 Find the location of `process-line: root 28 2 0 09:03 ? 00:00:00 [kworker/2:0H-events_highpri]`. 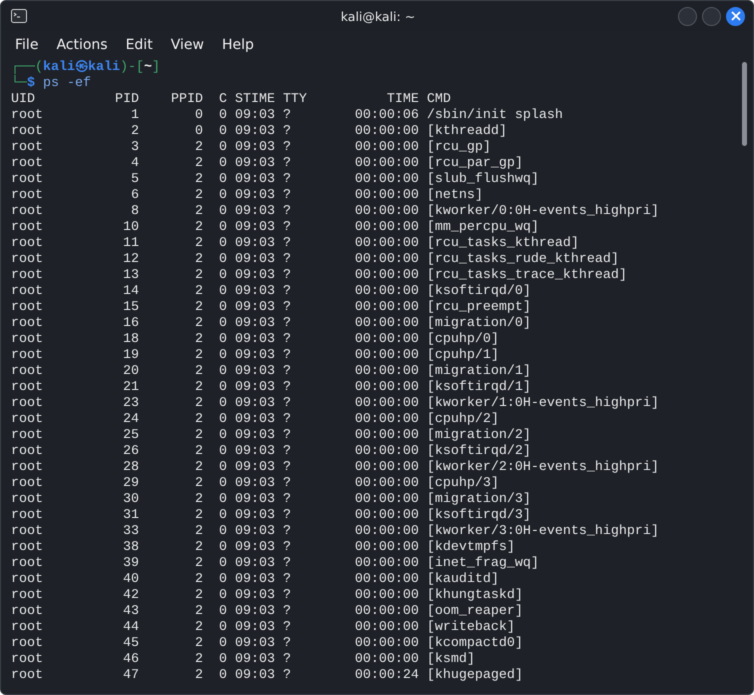

process-line: root 28 2 0 09:03 ? 00:00:00 [kworker/2:0H-events_highpri] is located at coordinates (335, 468).